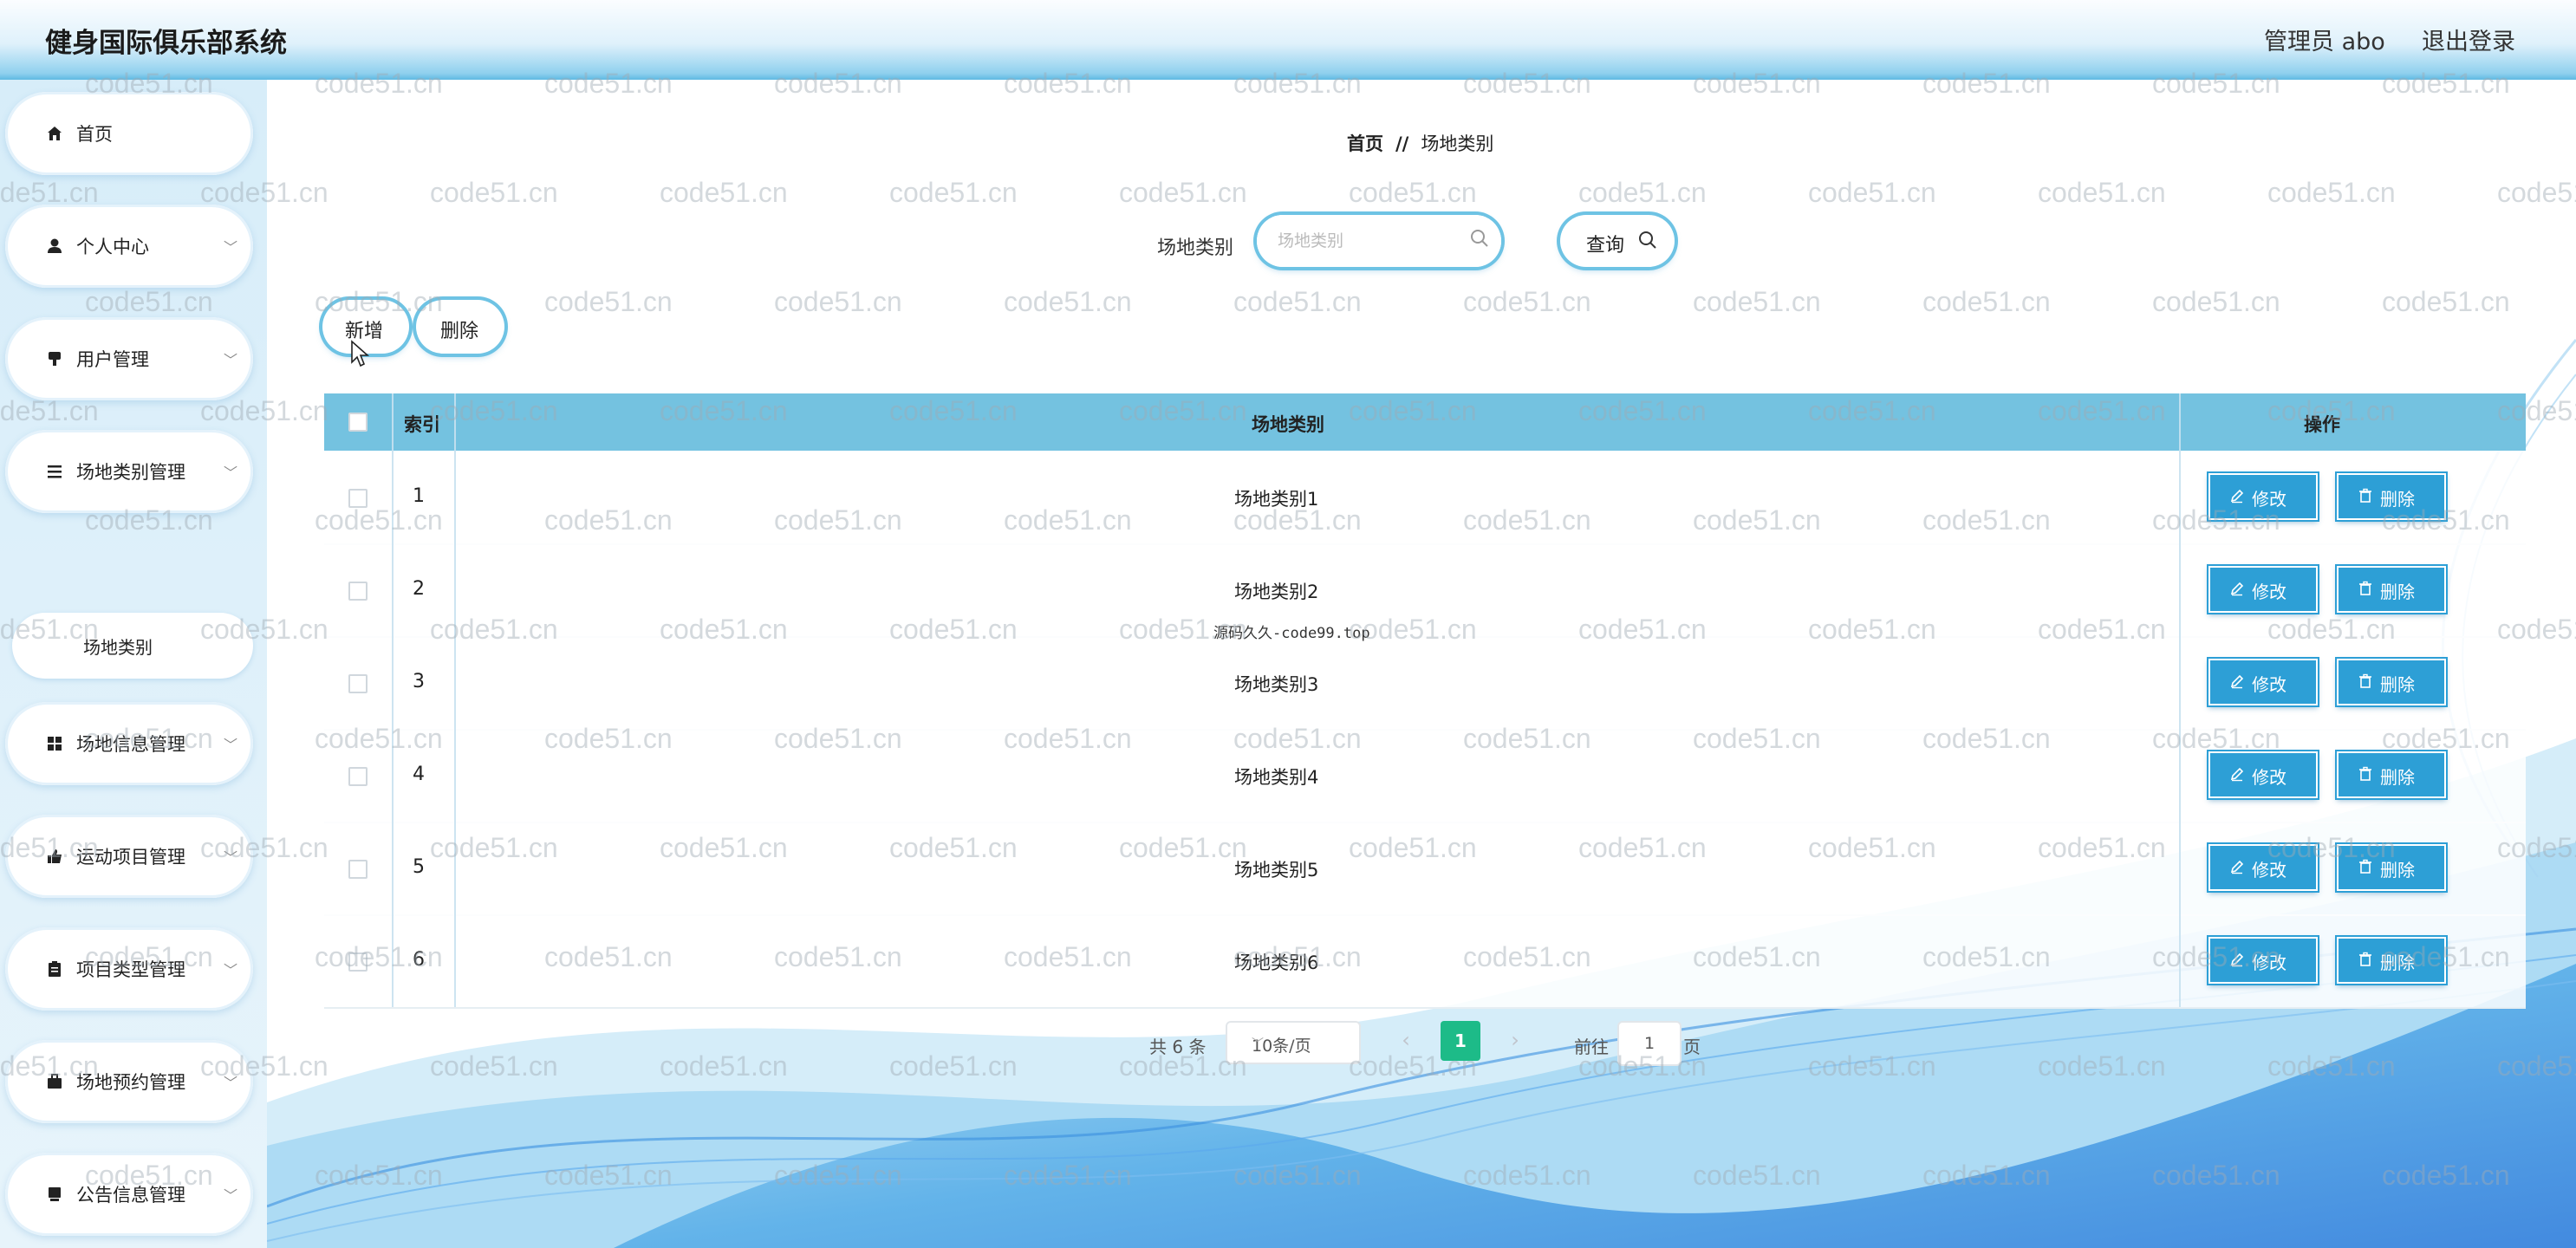 This screenshot has width=2576, height=1248. Describe the element at coordinates (1425, 498) in the screenshot. I see `table-row: 1 场地类别1 修改 删除` at that location.